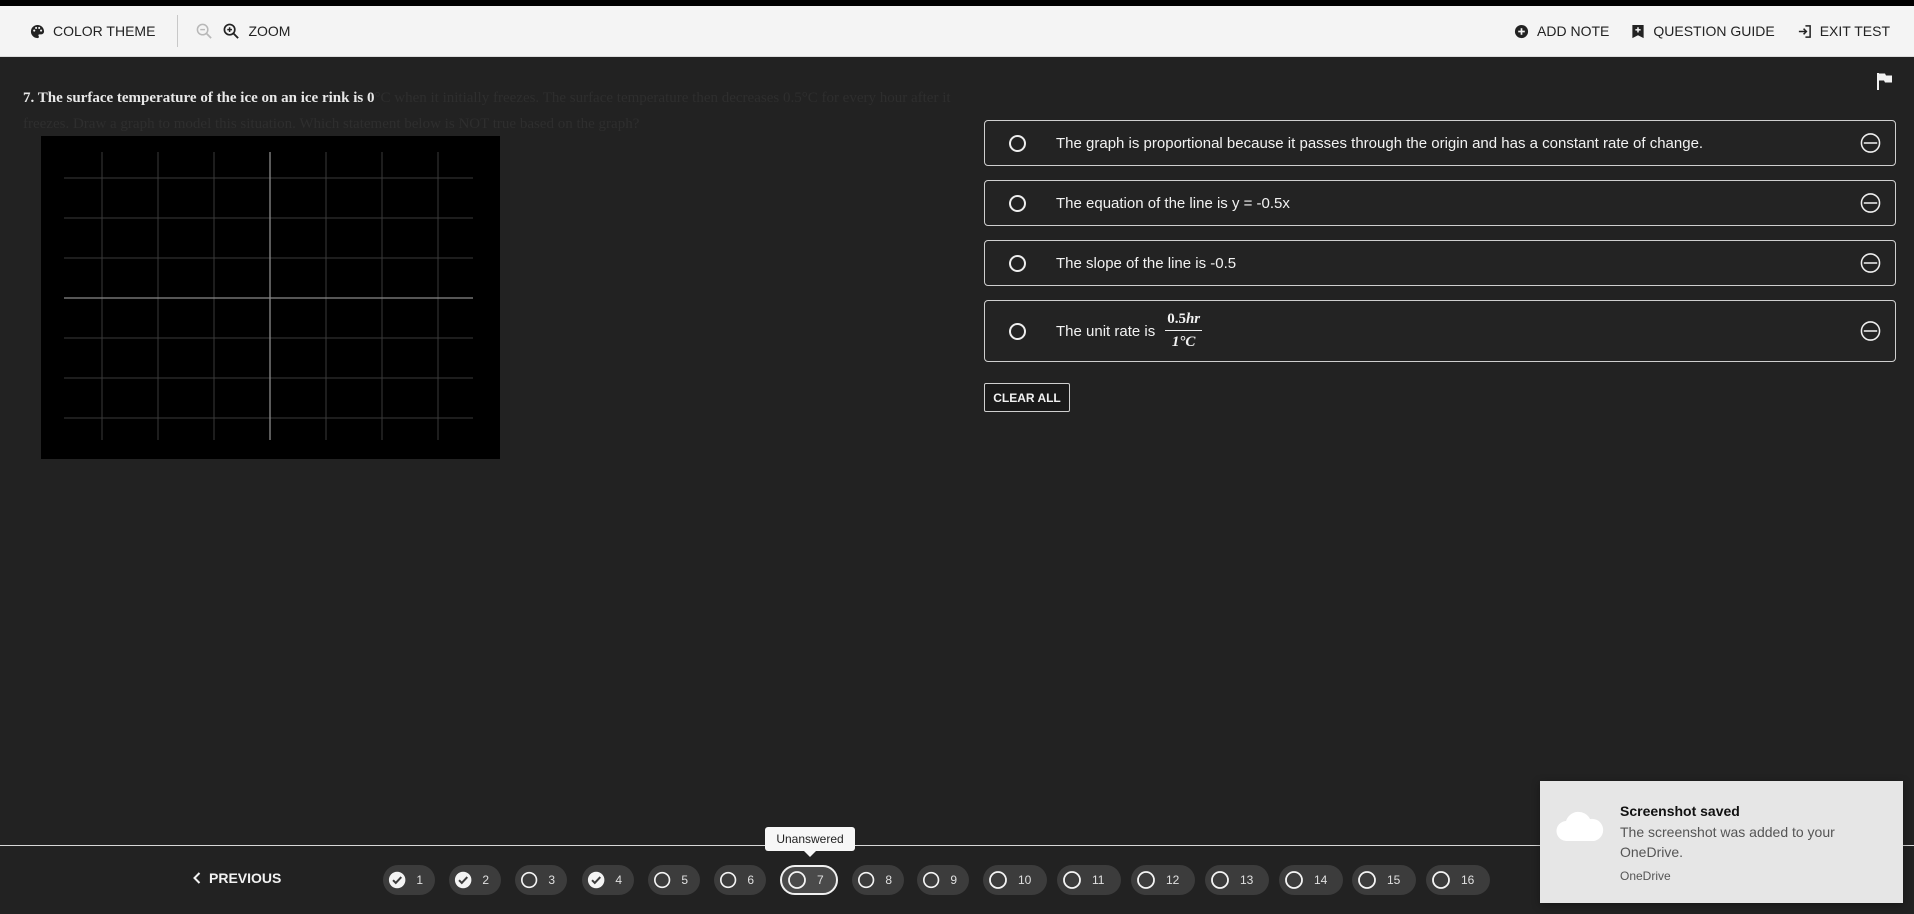  I want to click on color-theme-button: COLOR THEME, so click(92, 31).